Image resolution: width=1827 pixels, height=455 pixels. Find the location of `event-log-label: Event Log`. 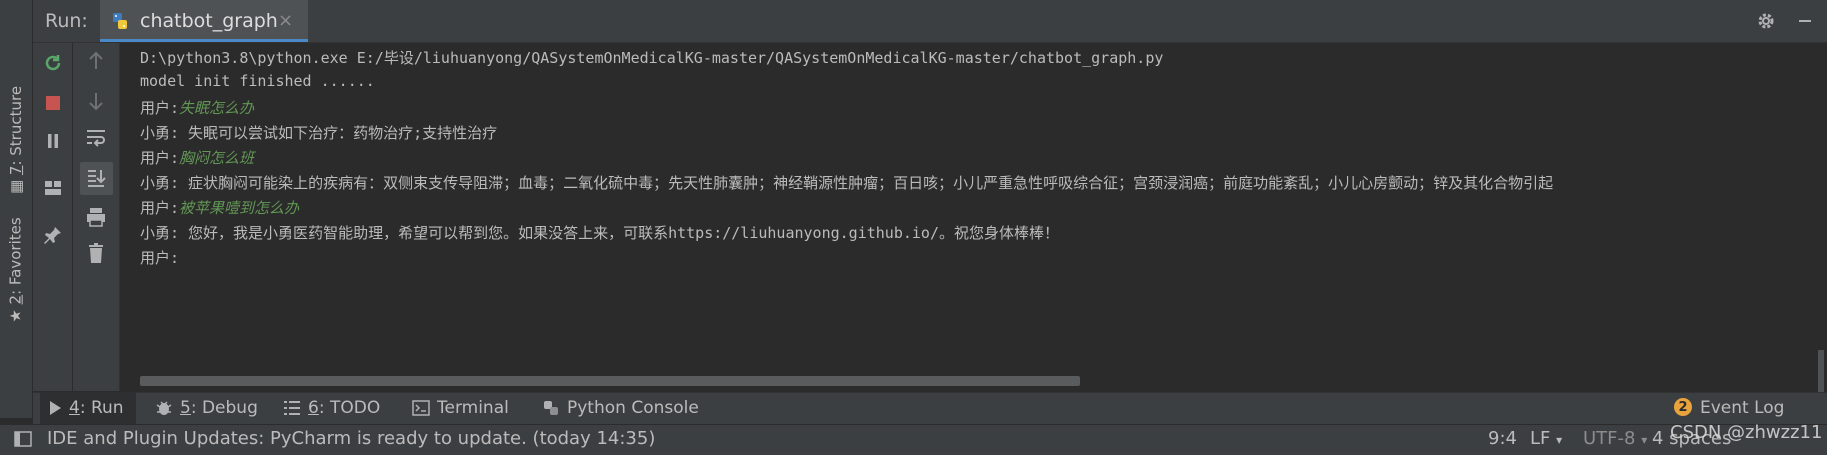

event-log-label: Event Log is located at coordinates (1742, 408).